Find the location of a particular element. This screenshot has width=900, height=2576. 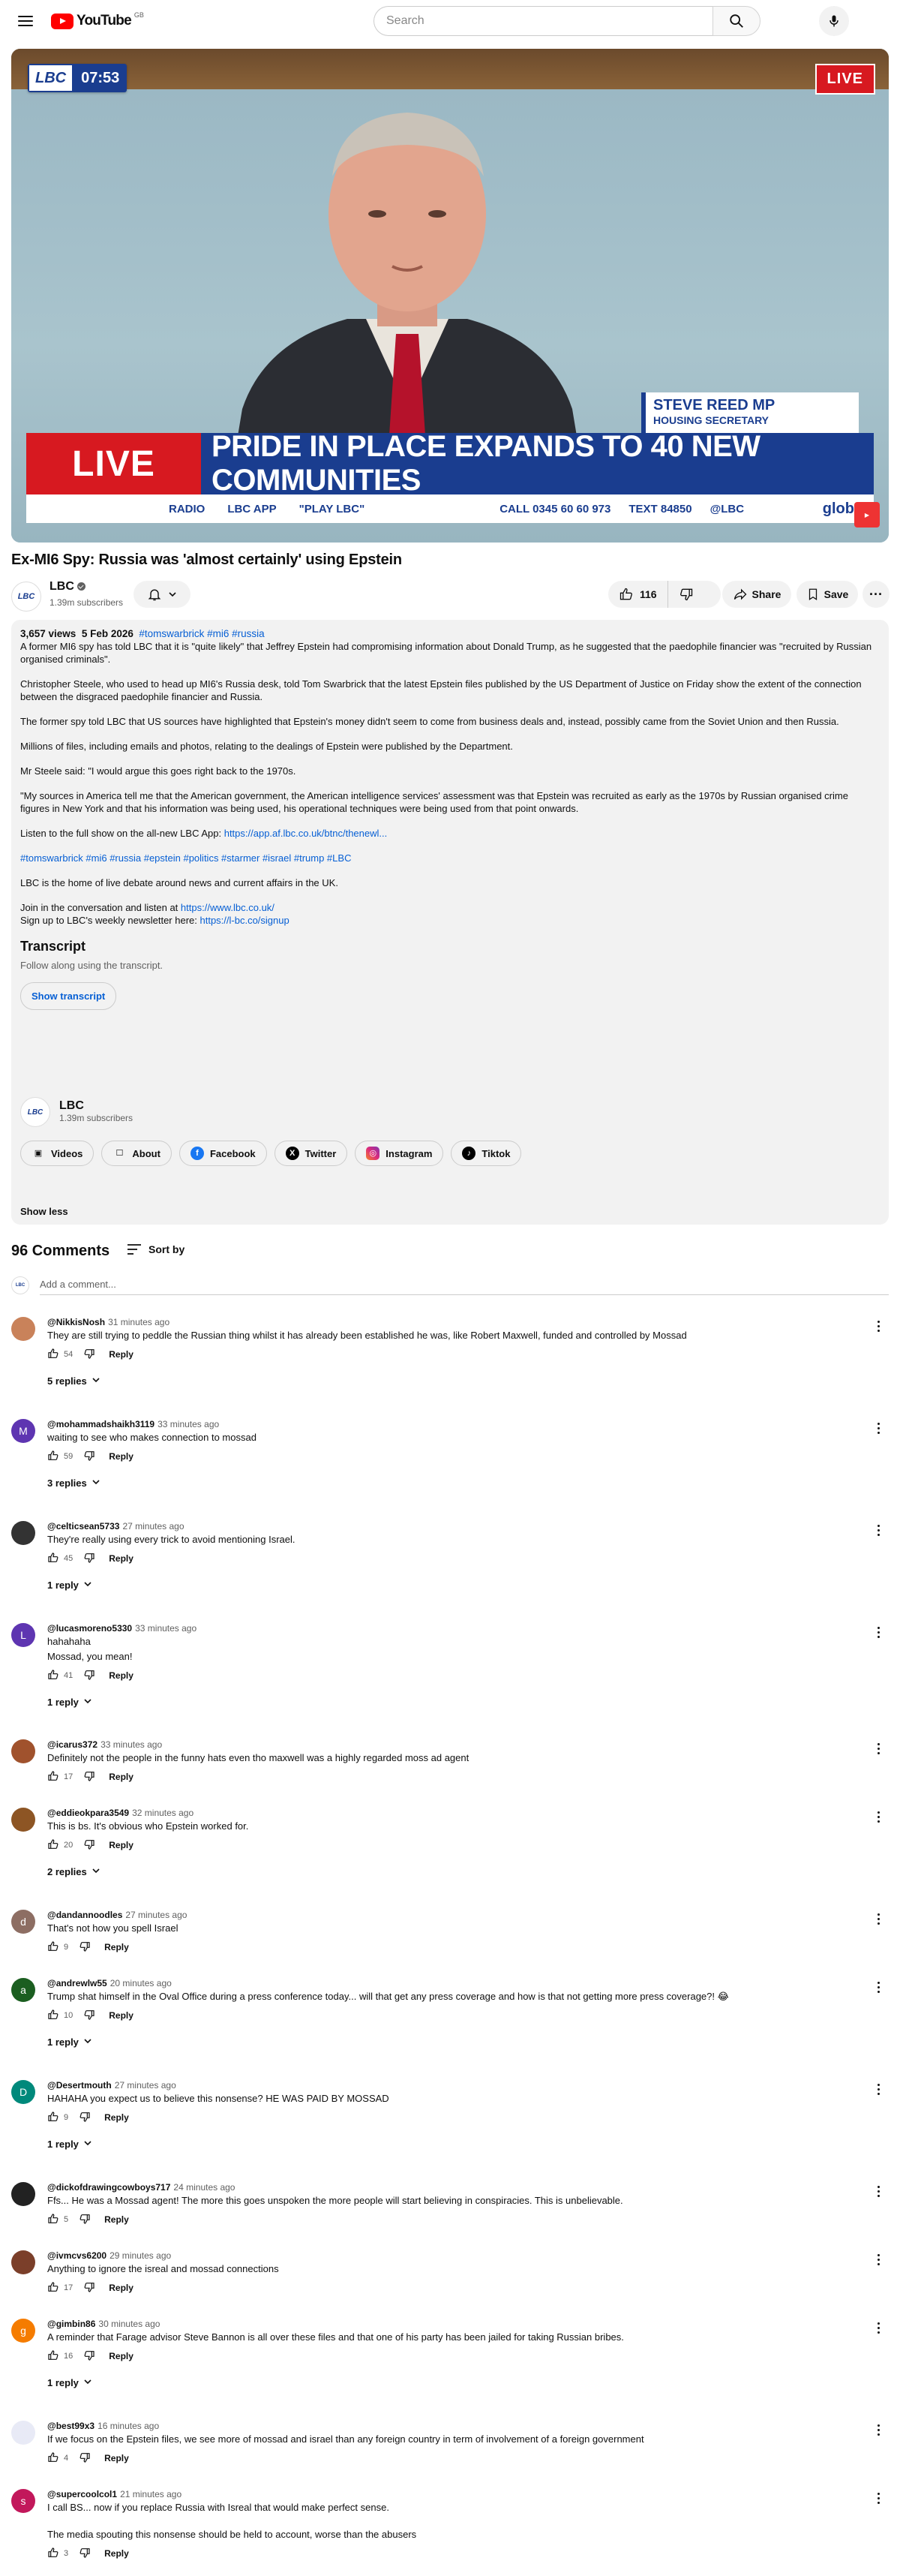

comment-author: @NikkisNosh is located at coordinates (76, 1322).